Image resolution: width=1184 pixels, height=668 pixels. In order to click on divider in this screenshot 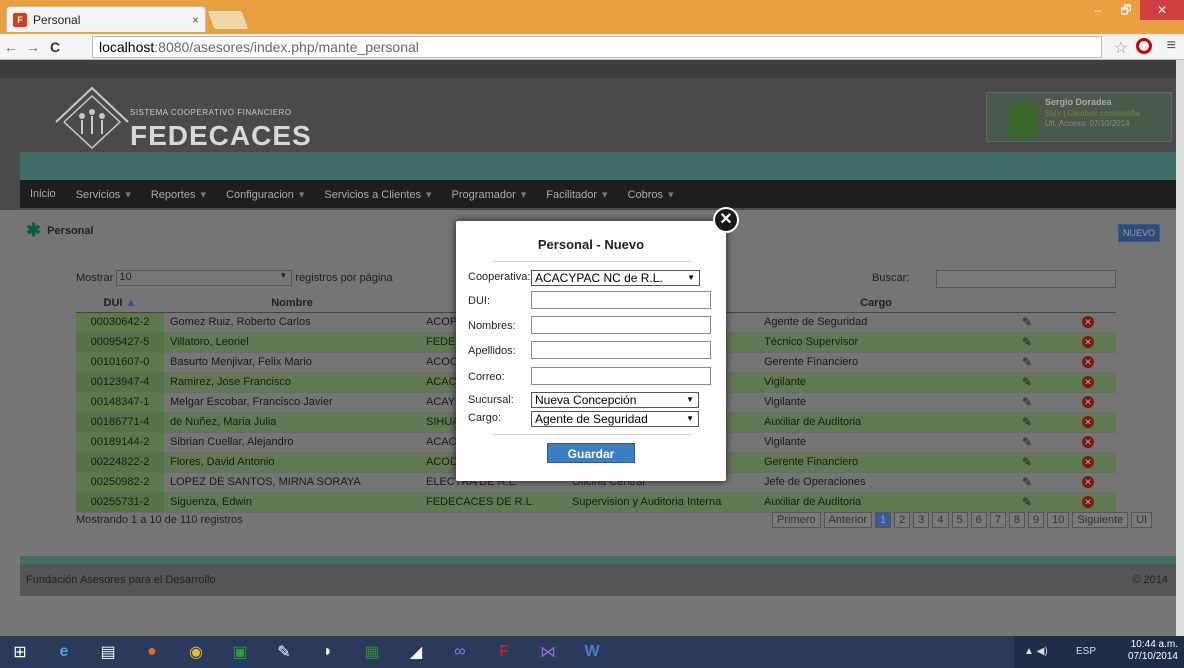, I will do `click(592, 434)`.